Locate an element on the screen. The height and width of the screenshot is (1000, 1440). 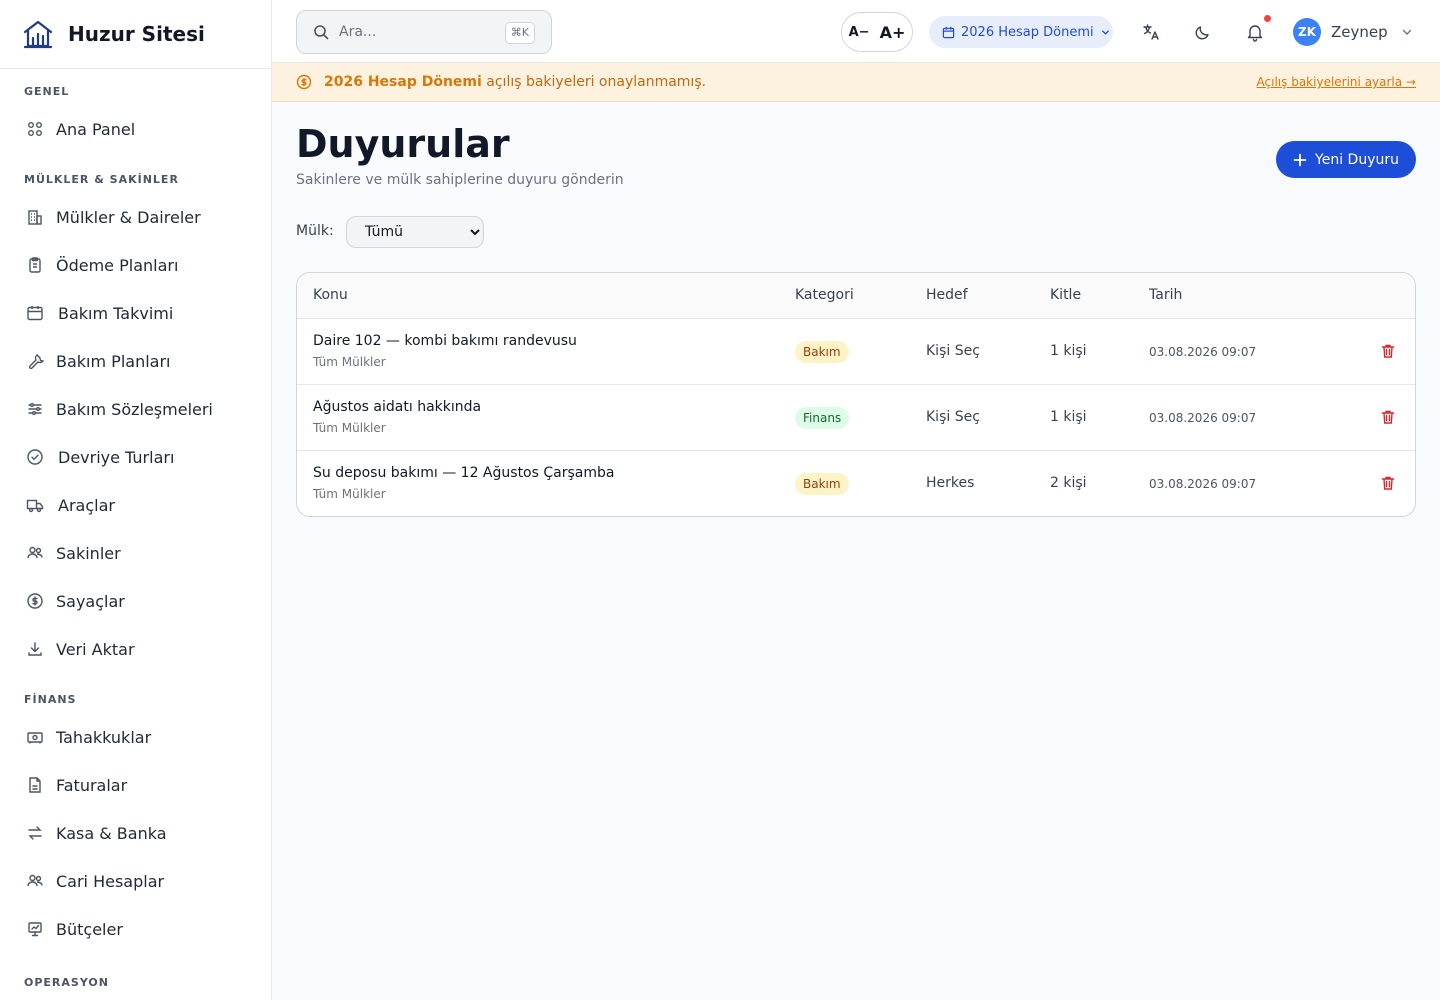
sidebar-item-label: Ana Panel is located at coordinates (96, 129).